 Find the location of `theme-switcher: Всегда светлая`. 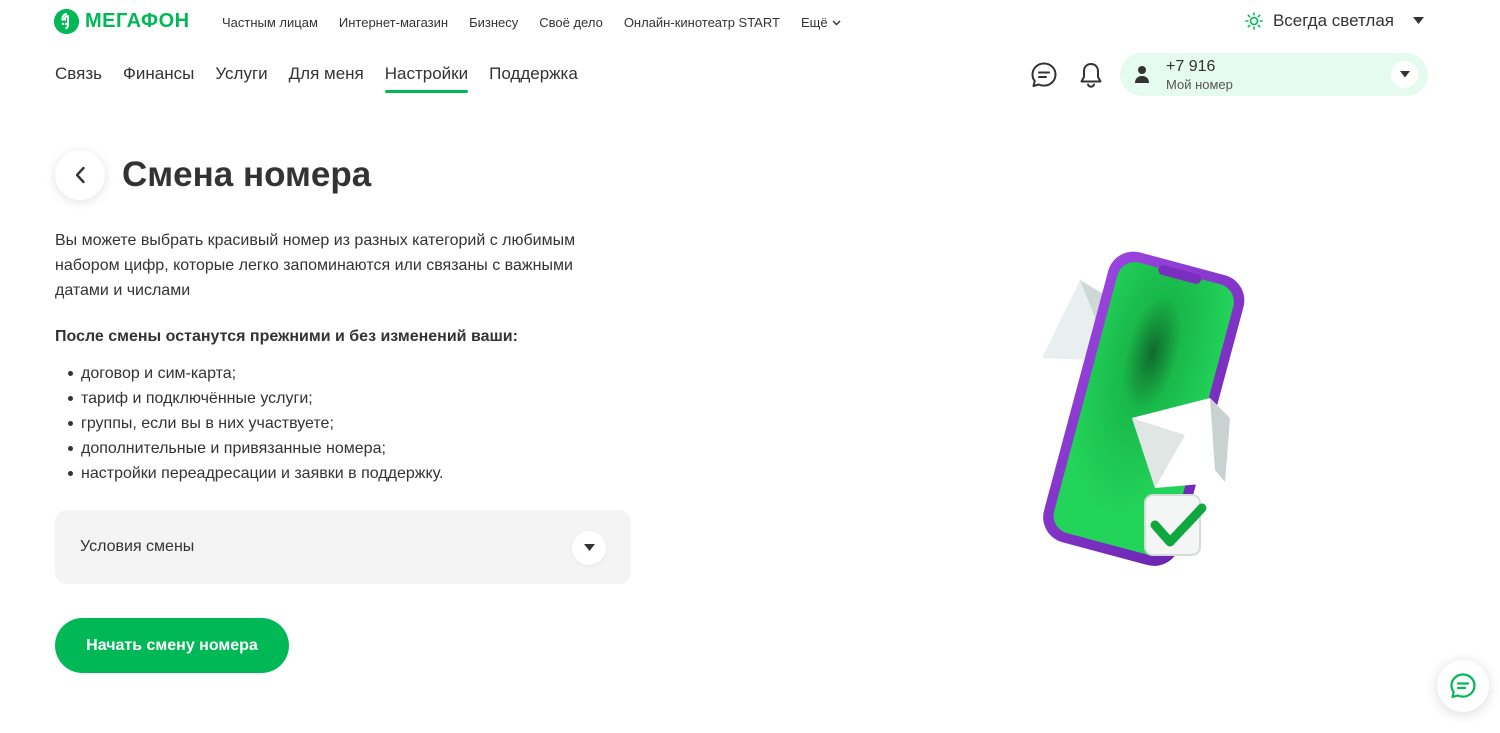

theme-switcher: Всегда светлая is located at coordinates (1319, 21).